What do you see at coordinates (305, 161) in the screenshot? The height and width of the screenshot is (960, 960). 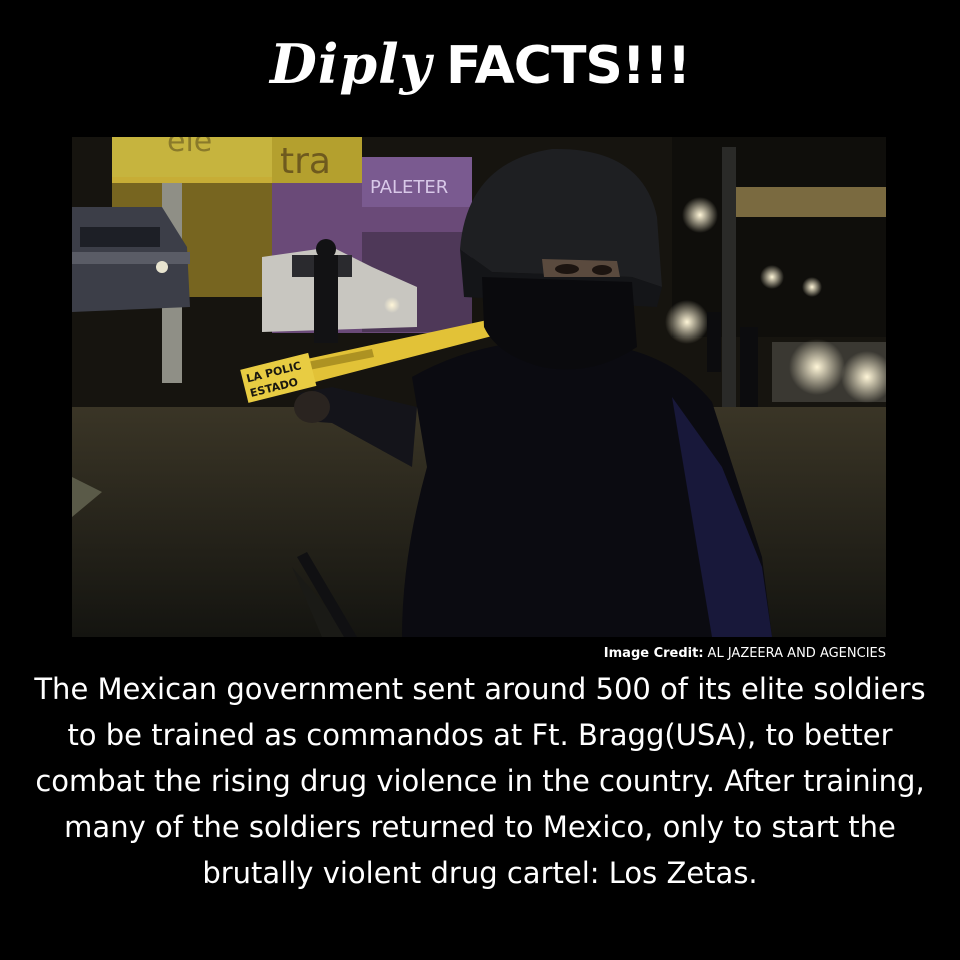 I see `storefront-sign-text: tra` at bounding box center [305, 161].